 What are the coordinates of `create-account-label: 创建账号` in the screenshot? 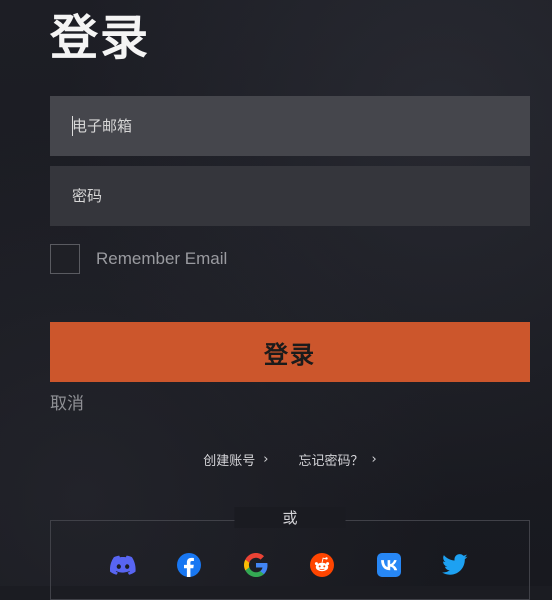 It's located at (229, 461).